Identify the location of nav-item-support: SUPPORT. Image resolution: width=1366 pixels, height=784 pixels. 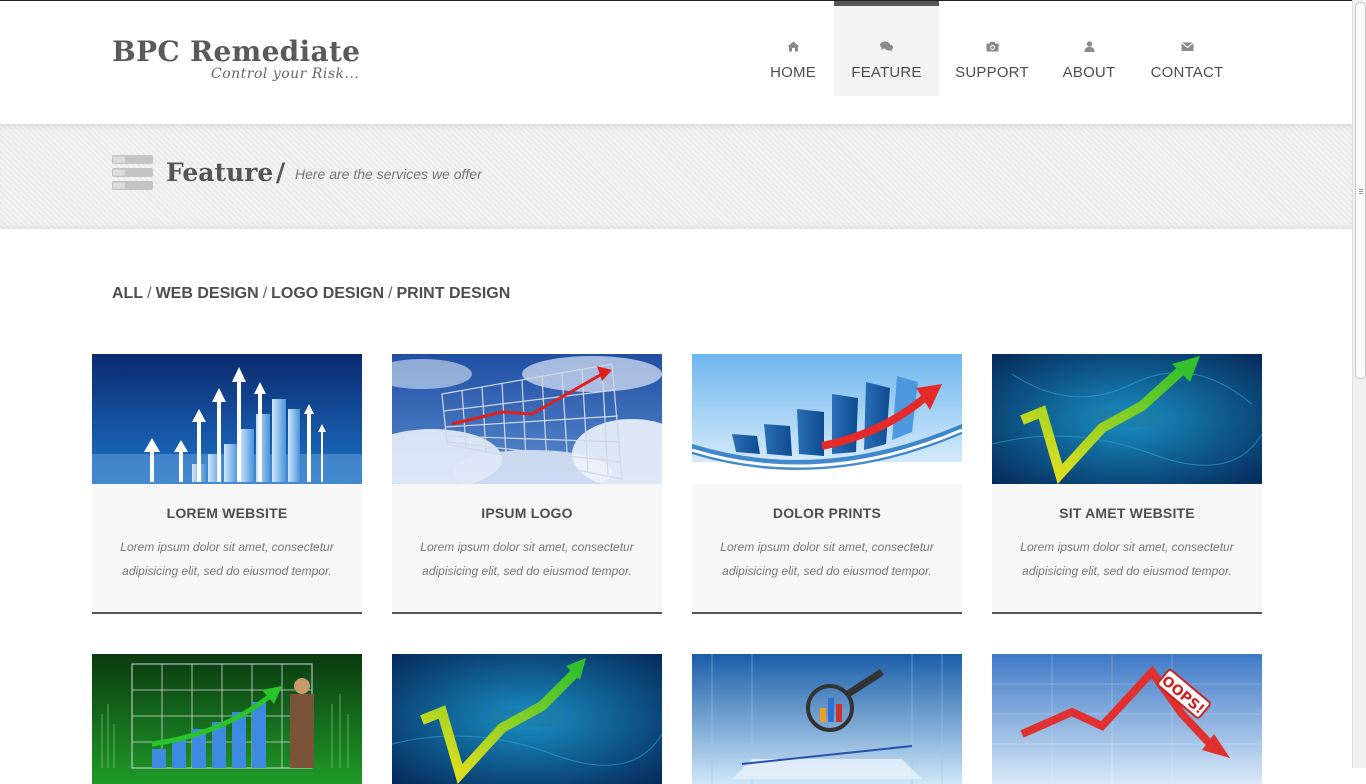
(992, 48).